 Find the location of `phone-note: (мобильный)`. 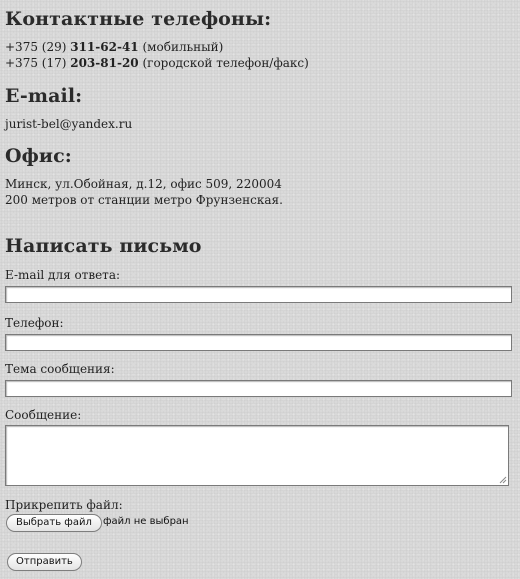

phone-note: (мобильный) is located at coordinates (183, 47).